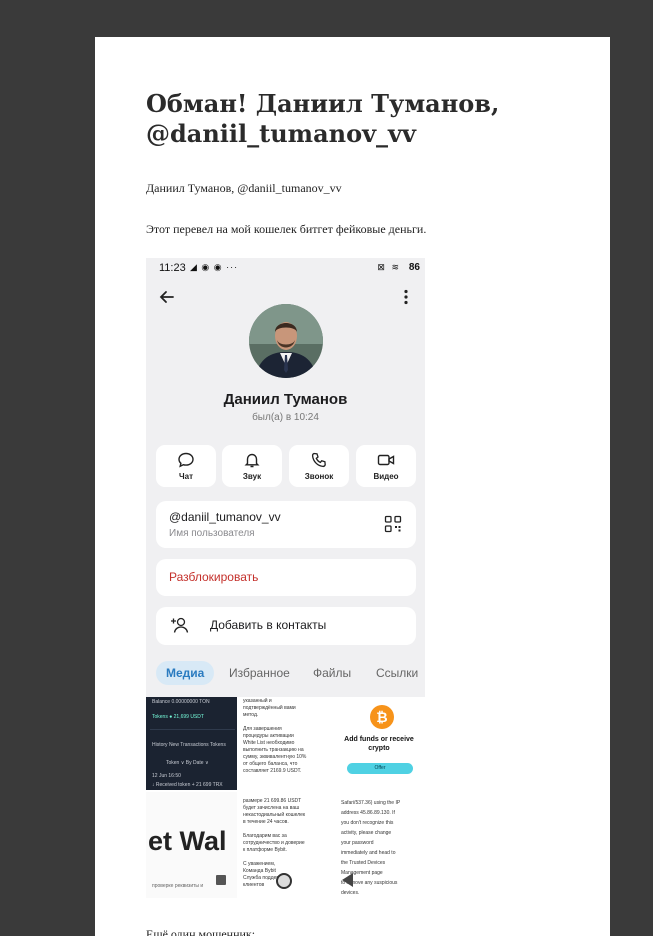  I want to click on chat-button: Чат, so click(186, 466).